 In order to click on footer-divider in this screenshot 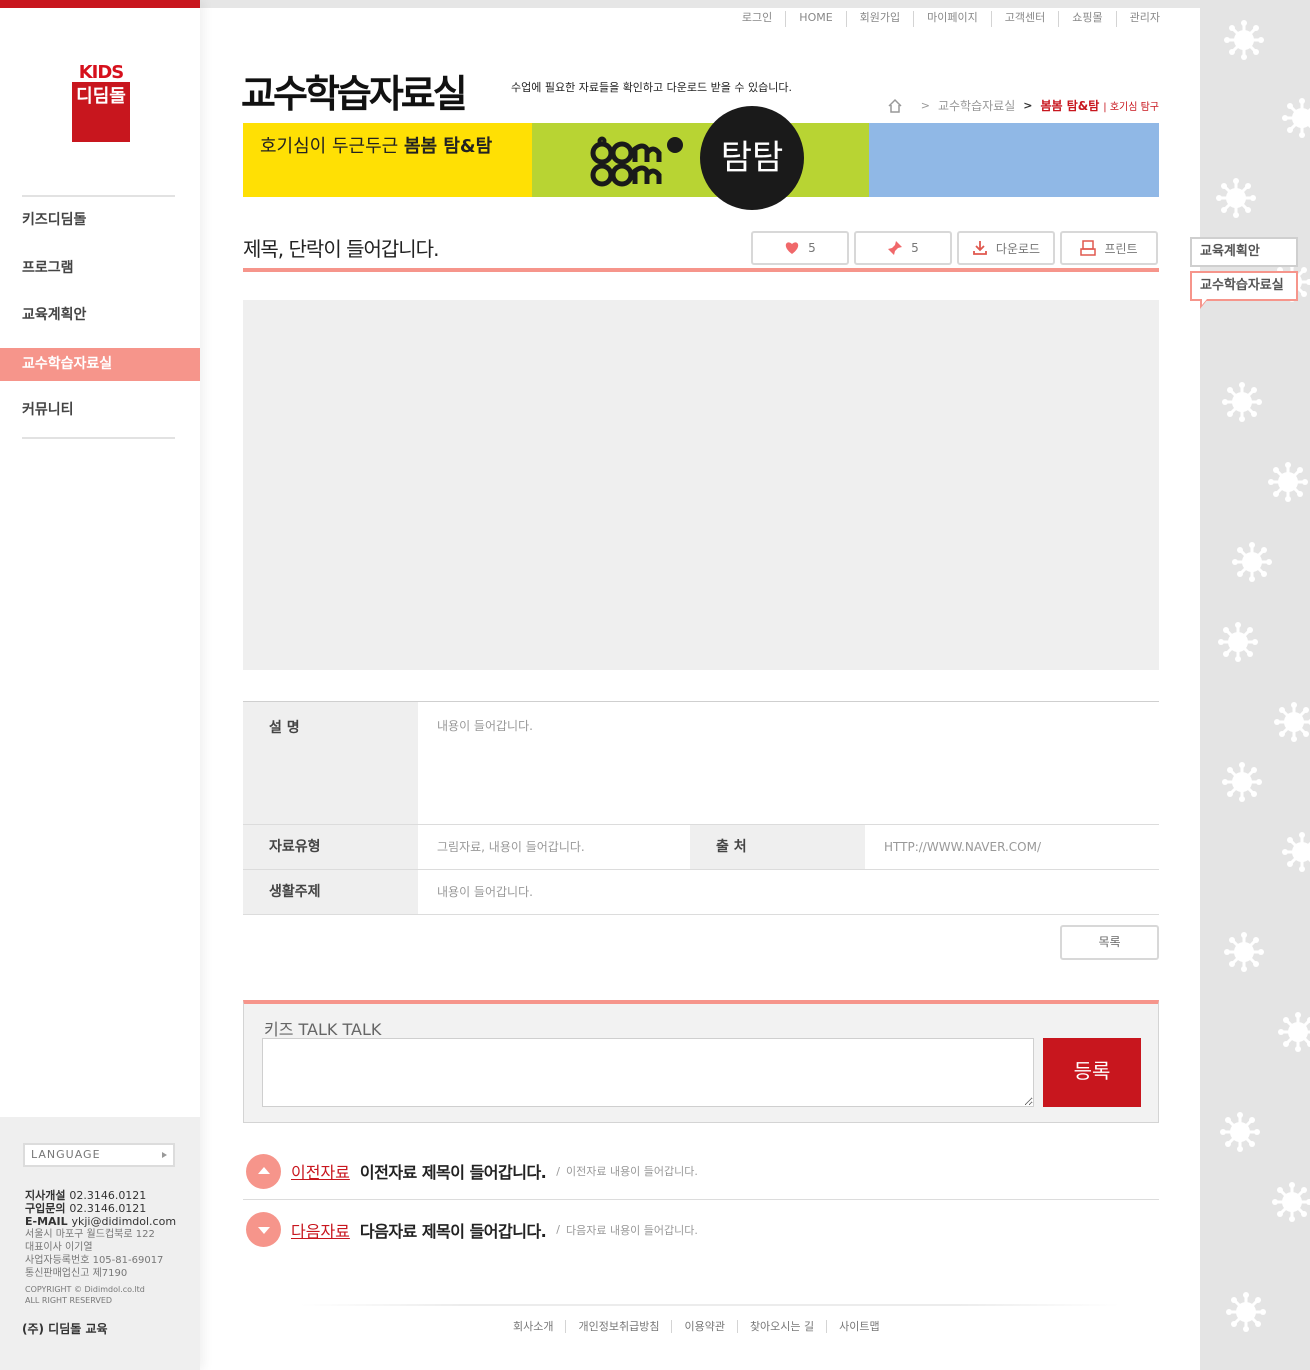, I will do `click(710, 1305)`.